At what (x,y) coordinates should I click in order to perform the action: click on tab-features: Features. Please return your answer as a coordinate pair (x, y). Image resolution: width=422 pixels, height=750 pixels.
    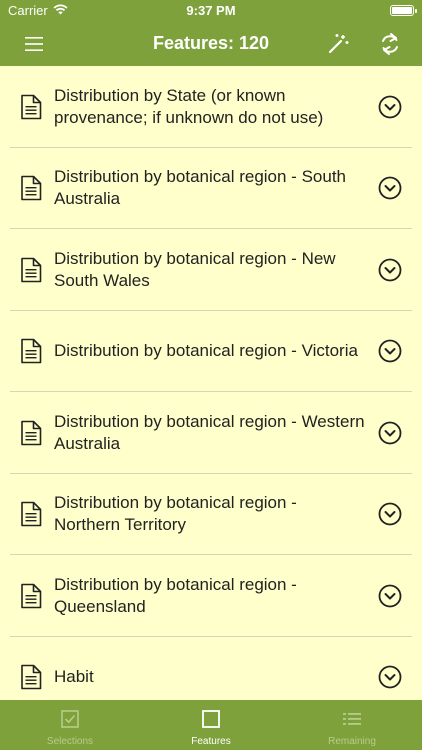
    Looking at the image, I should click on (211, 725).